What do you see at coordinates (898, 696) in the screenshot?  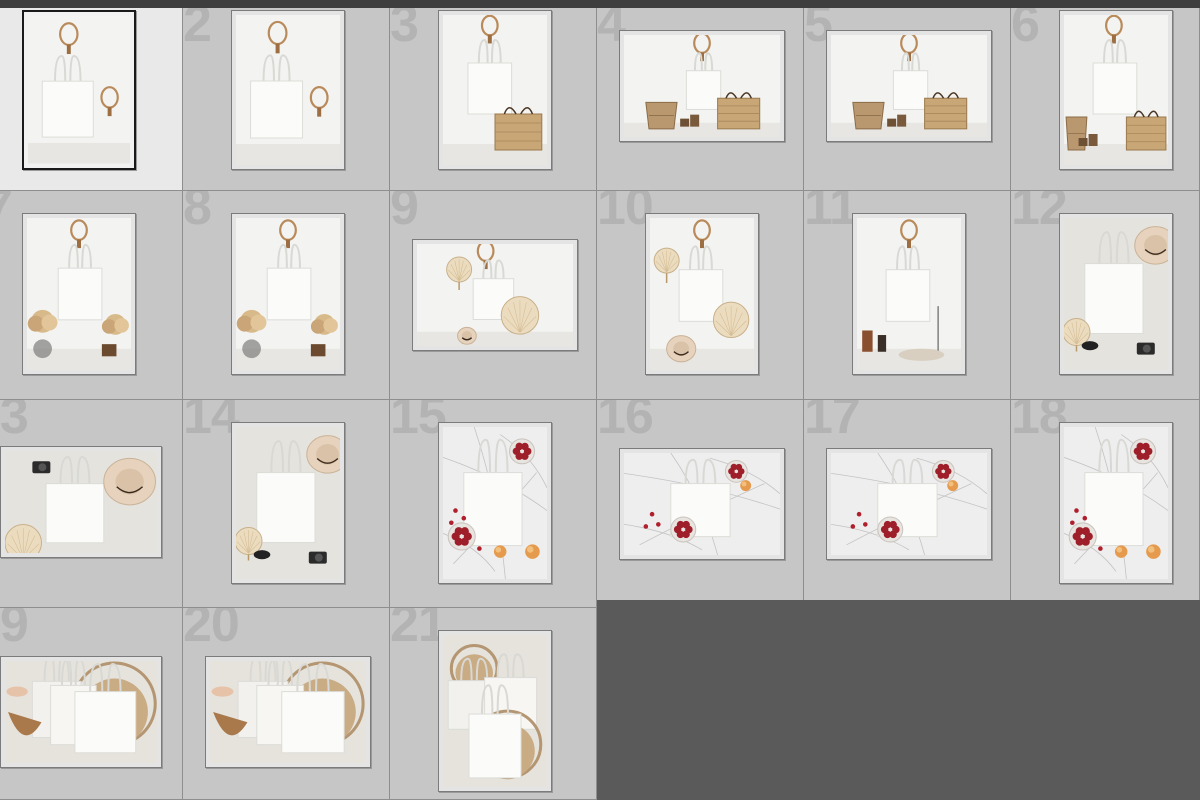 I see `empty-grid-area` at bounding box center [898, 696].